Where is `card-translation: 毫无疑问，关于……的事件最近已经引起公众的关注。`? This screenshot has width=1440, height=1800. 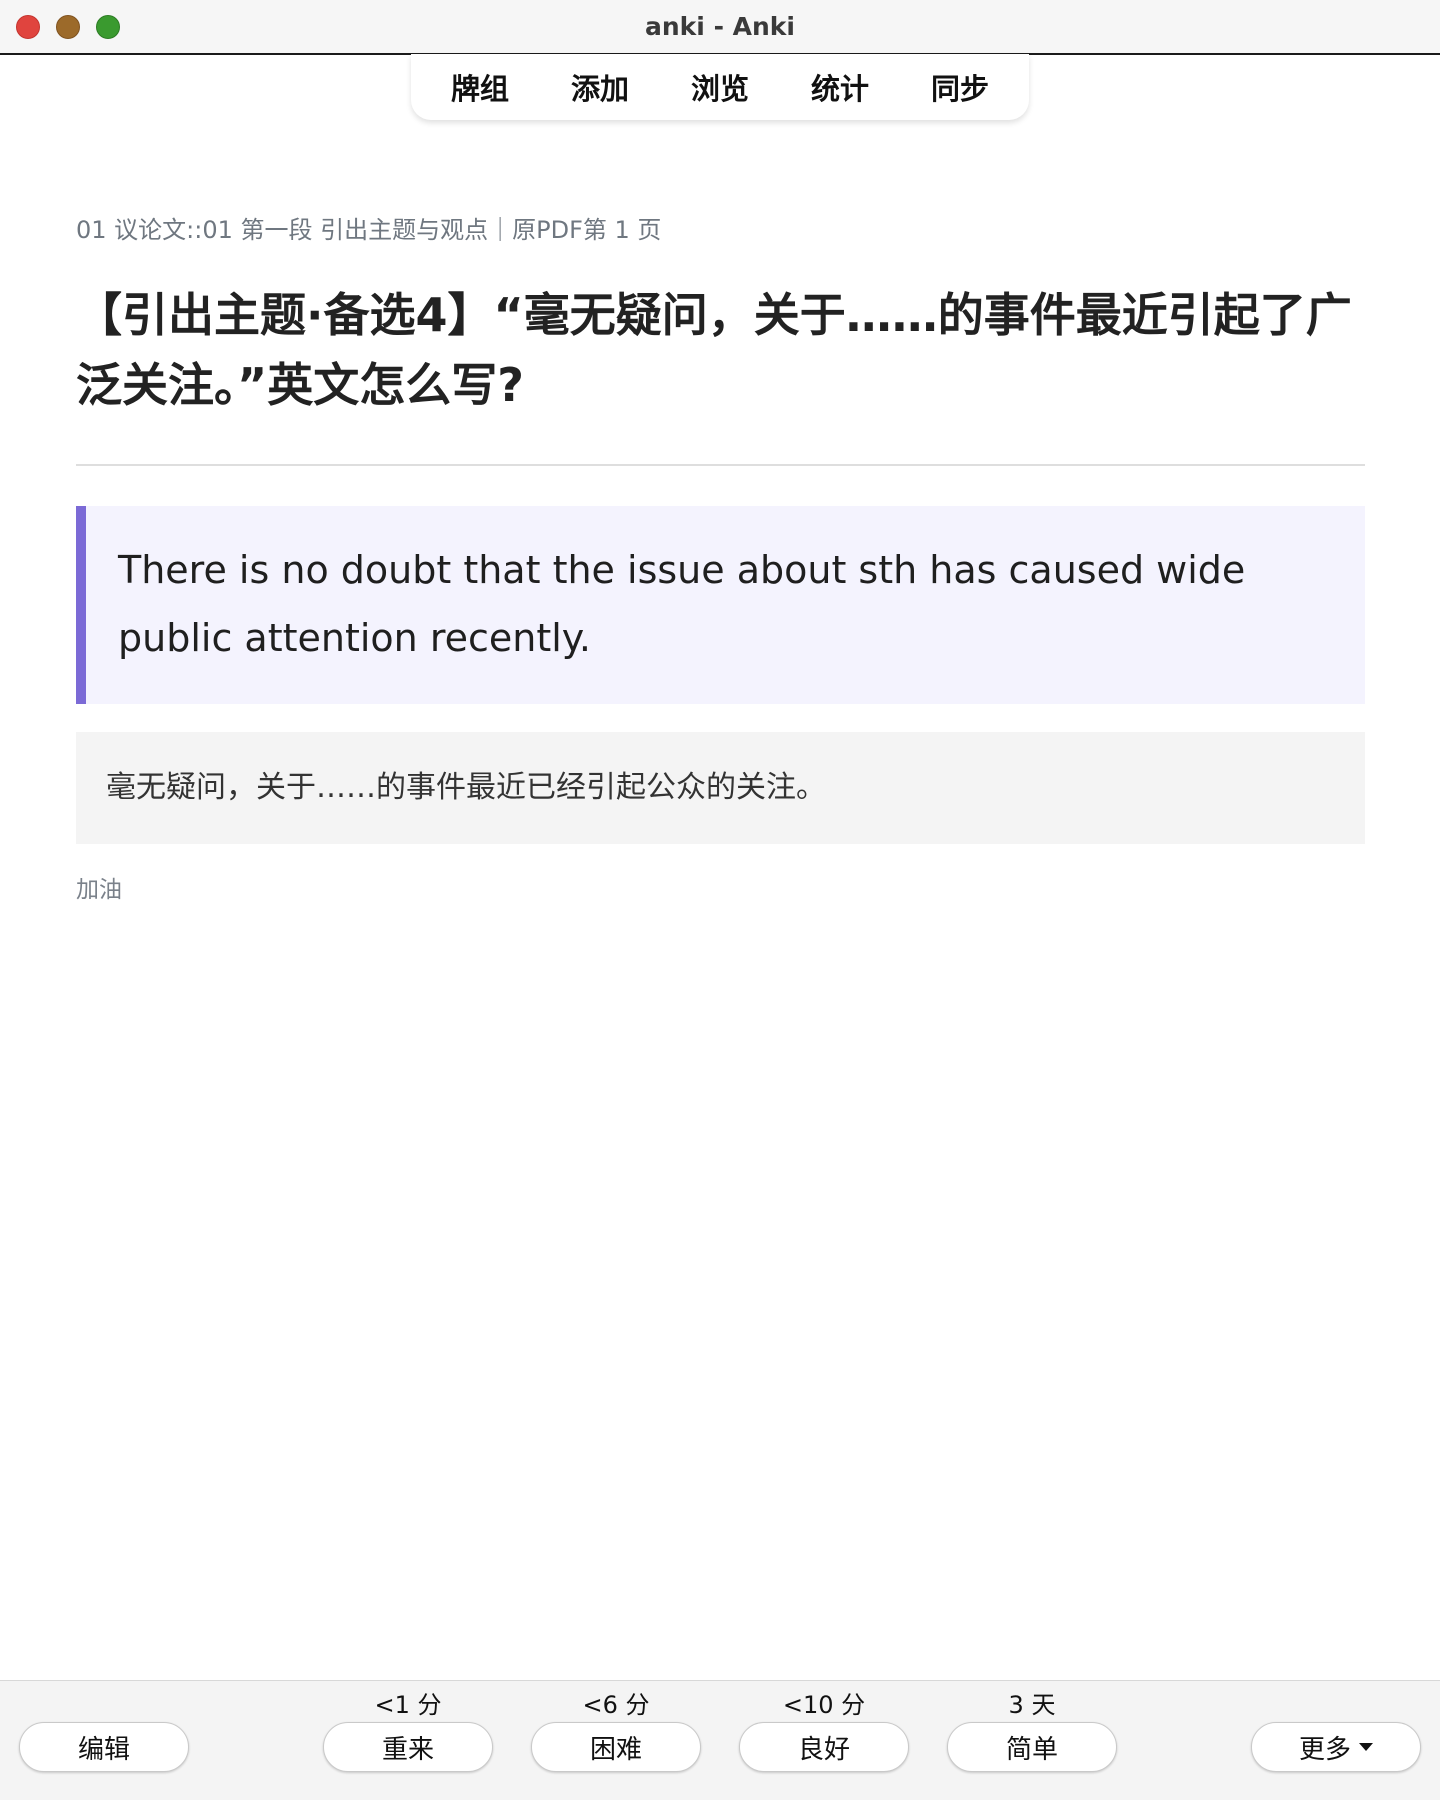 card-translation: 毫无疑问，关于……的事件最近已经引起公众的关注。 is located at coordinates (720, 788).